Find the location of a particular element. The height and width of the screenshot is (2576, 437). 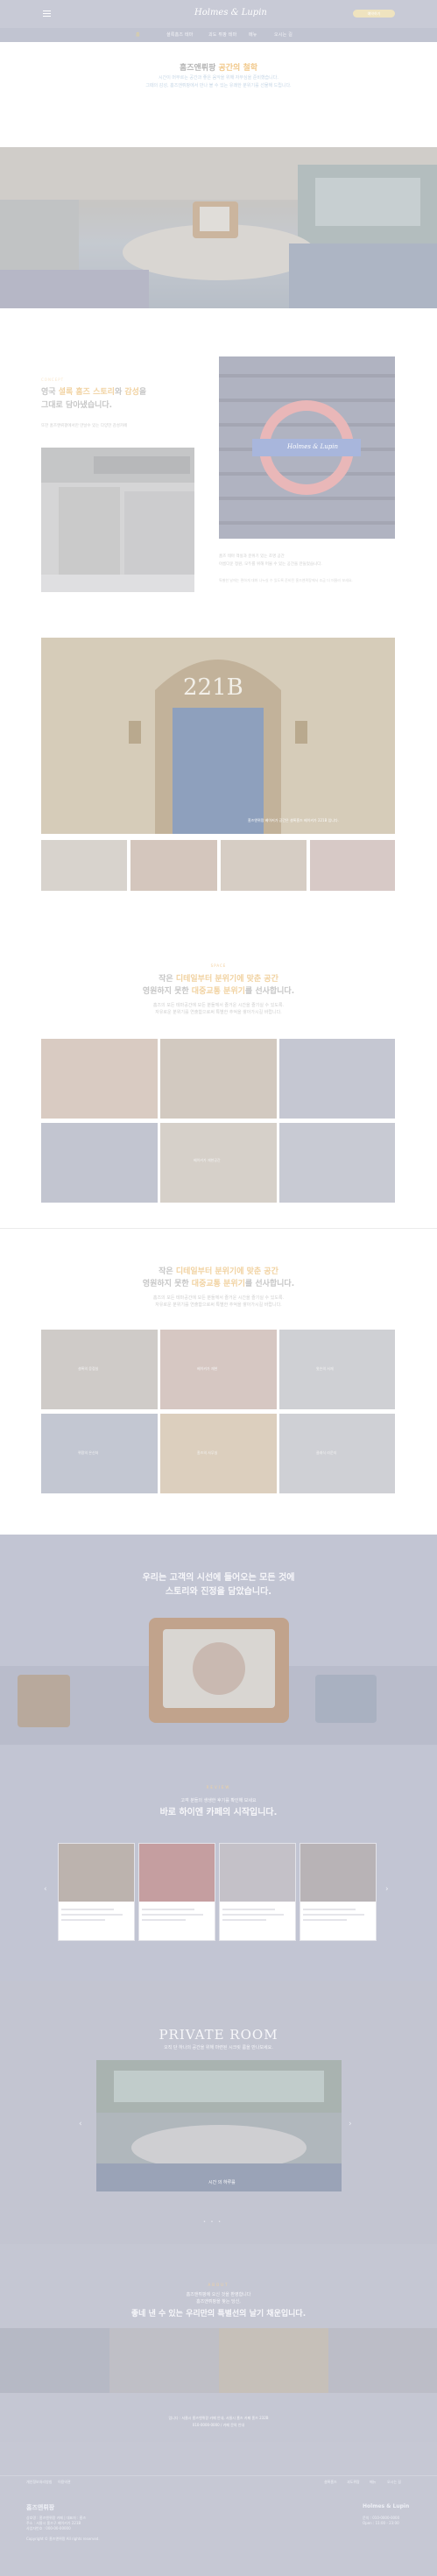

nav-item-menu: 메뉴 is located at coordinates (253, 35).